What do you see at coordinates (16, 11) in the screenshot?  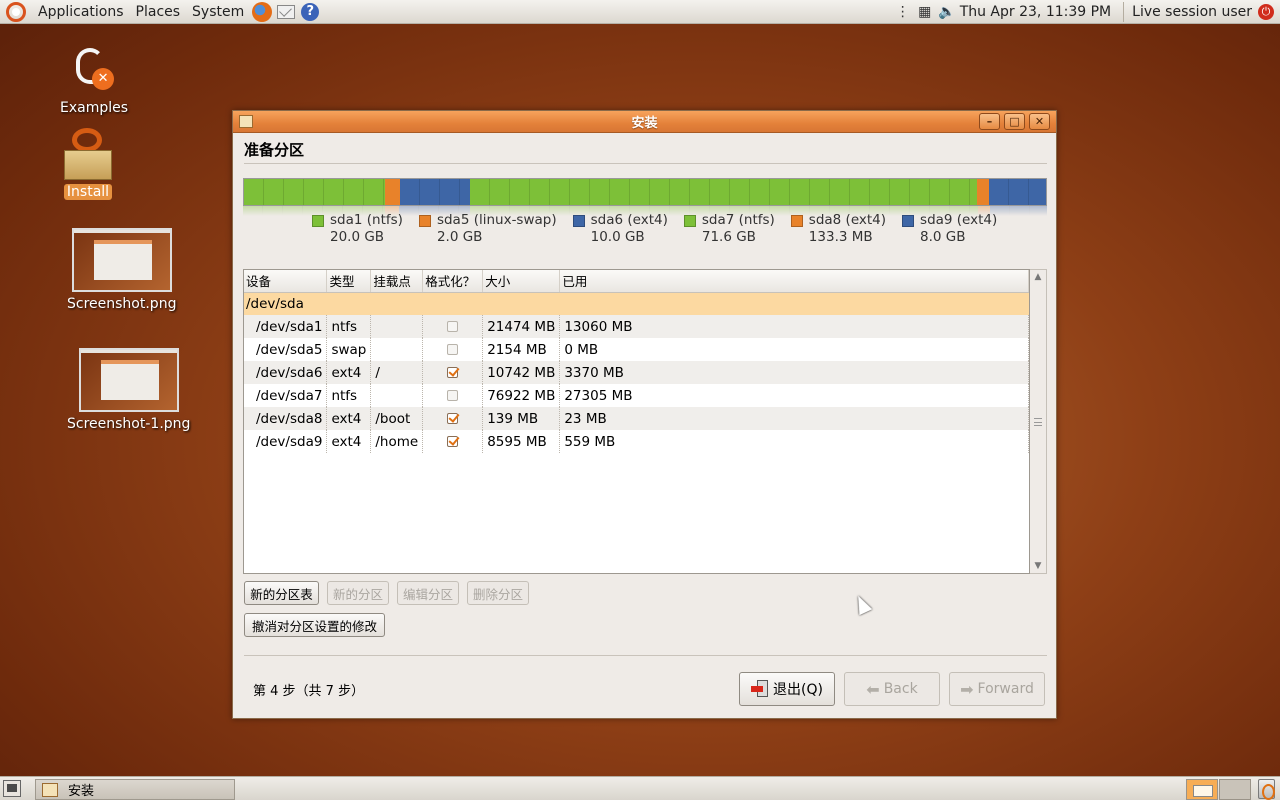 I see `ubuntu-logo-icon` at bounding box center [16, 11].